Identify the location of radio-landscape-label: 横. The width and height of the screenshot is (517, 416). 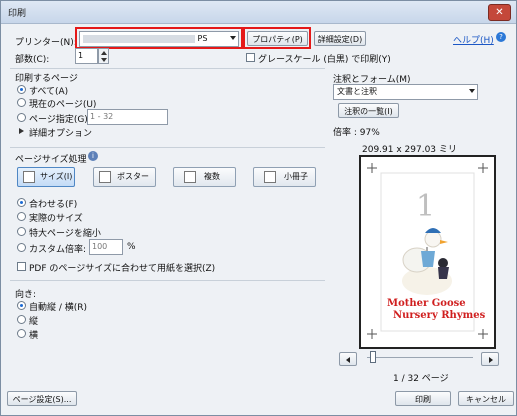
(34, 336).